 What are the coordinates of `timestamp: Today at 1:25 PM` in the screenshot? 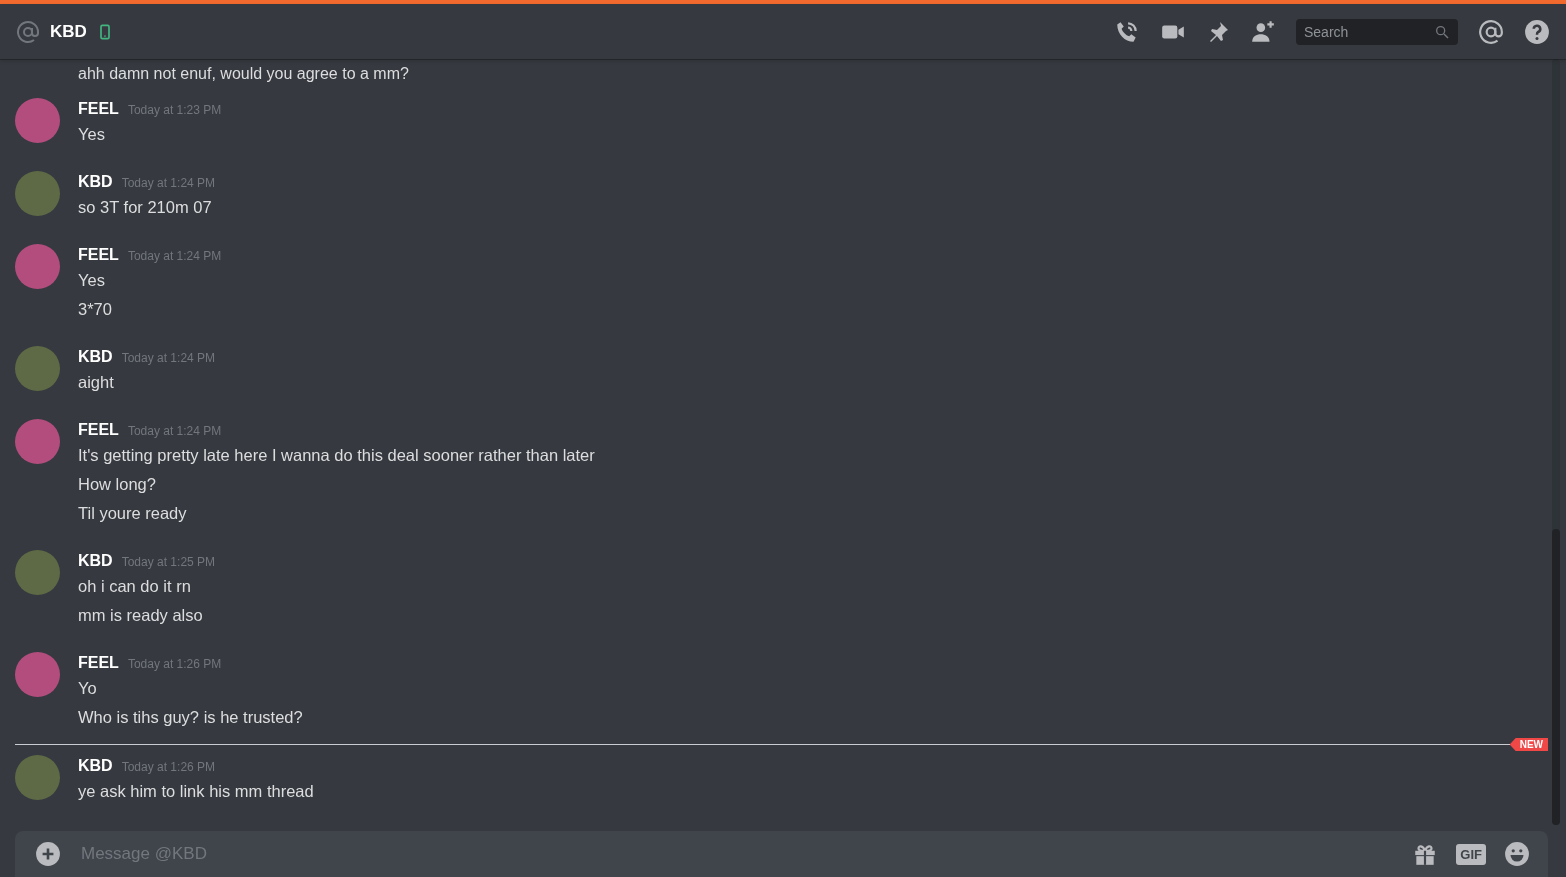 It's located at (168, 562).